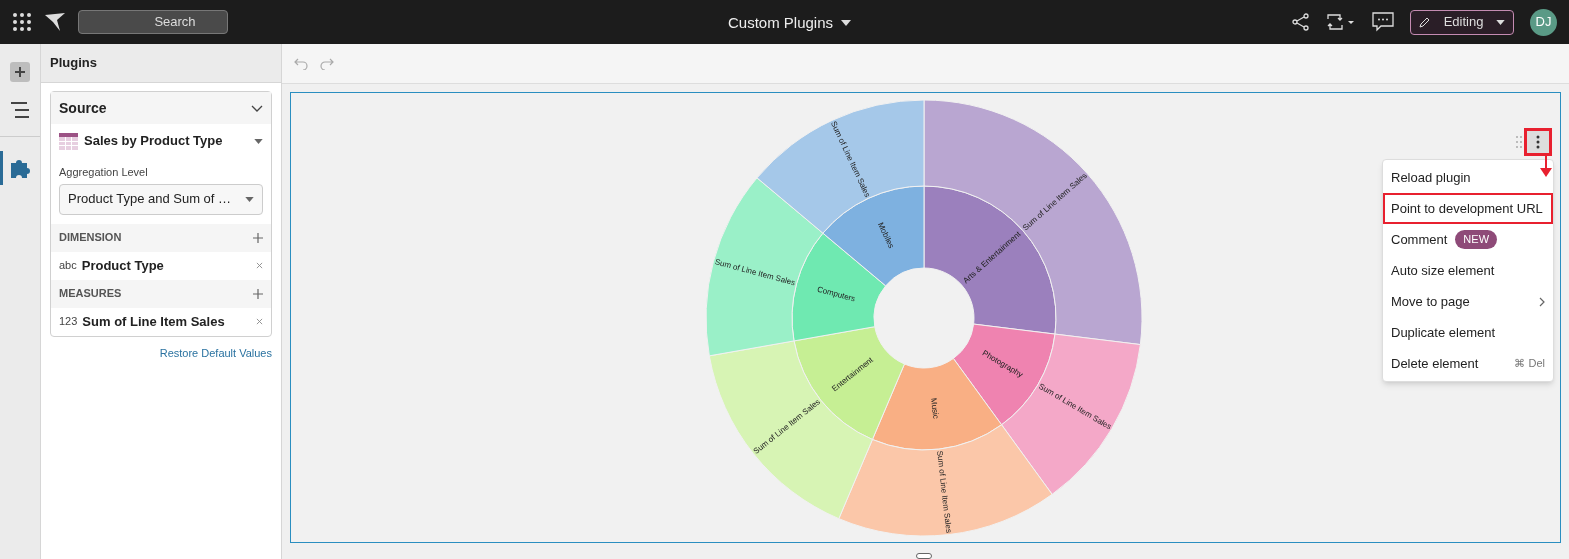 Image resolution: width=1569 pixels, height=559 pixels. What do you see at coordinates (1425, 22) in the screenshot?
I see `pencil-icon` at bounding box center [1425, 22].